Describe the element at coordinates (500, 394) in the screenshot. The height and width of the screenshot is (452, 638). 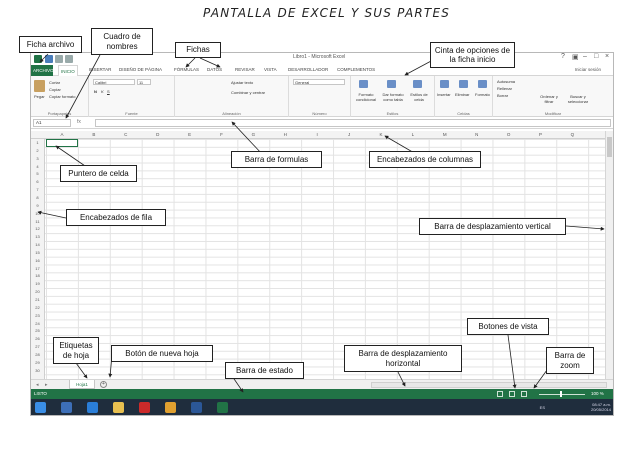
I see `normal-view-icon` at that location.